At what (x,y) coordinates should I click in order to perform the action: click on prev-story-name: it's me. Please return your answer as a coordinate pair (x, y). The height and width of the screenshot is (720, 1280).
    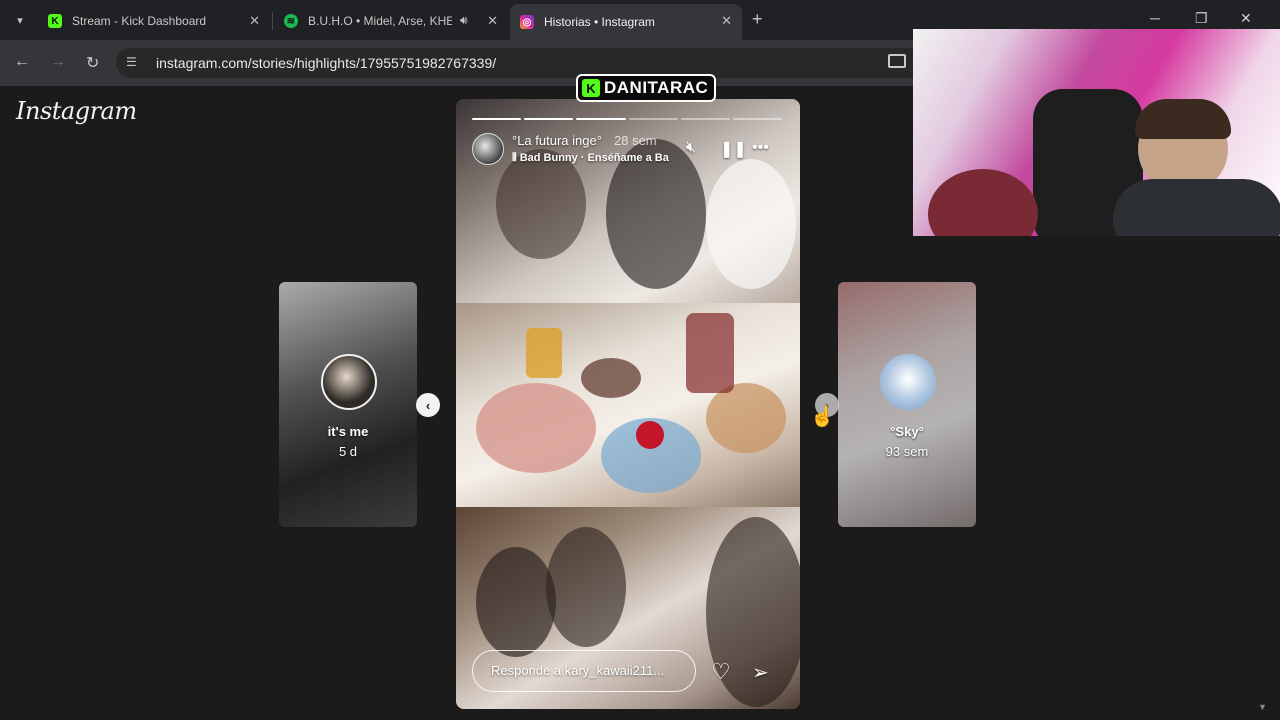
    Looking at the image, I should click on (348, 431).